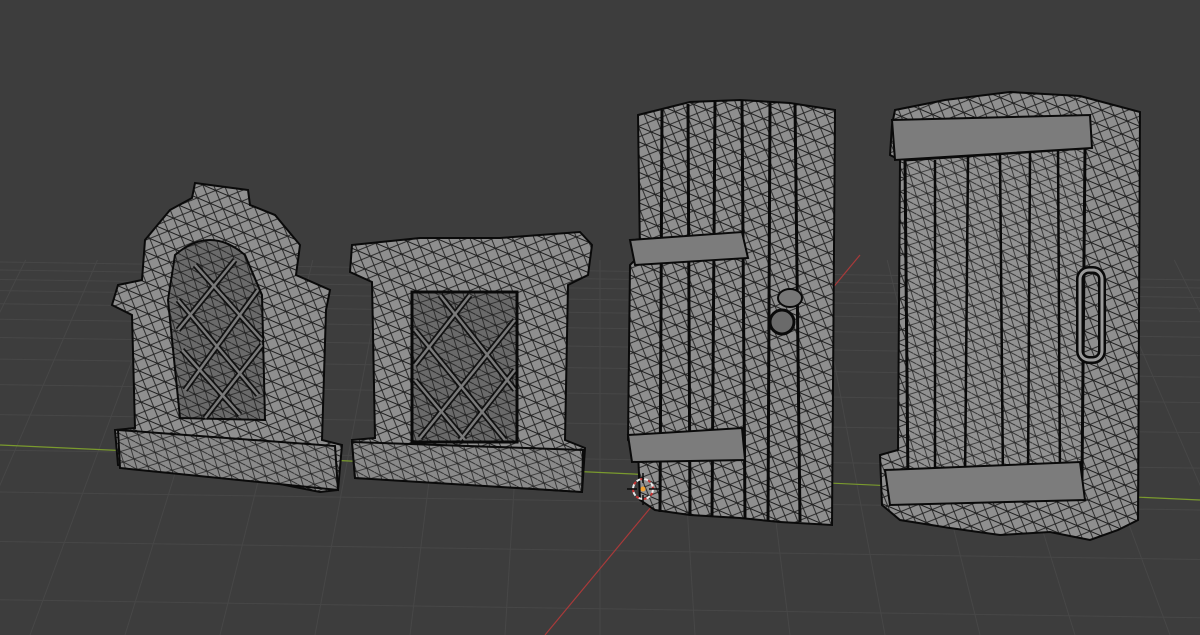 Image resolution: width=1200 pixels, height=635 pixels. I want to click on plank-door-with-ring-handle, so click(731, 312).